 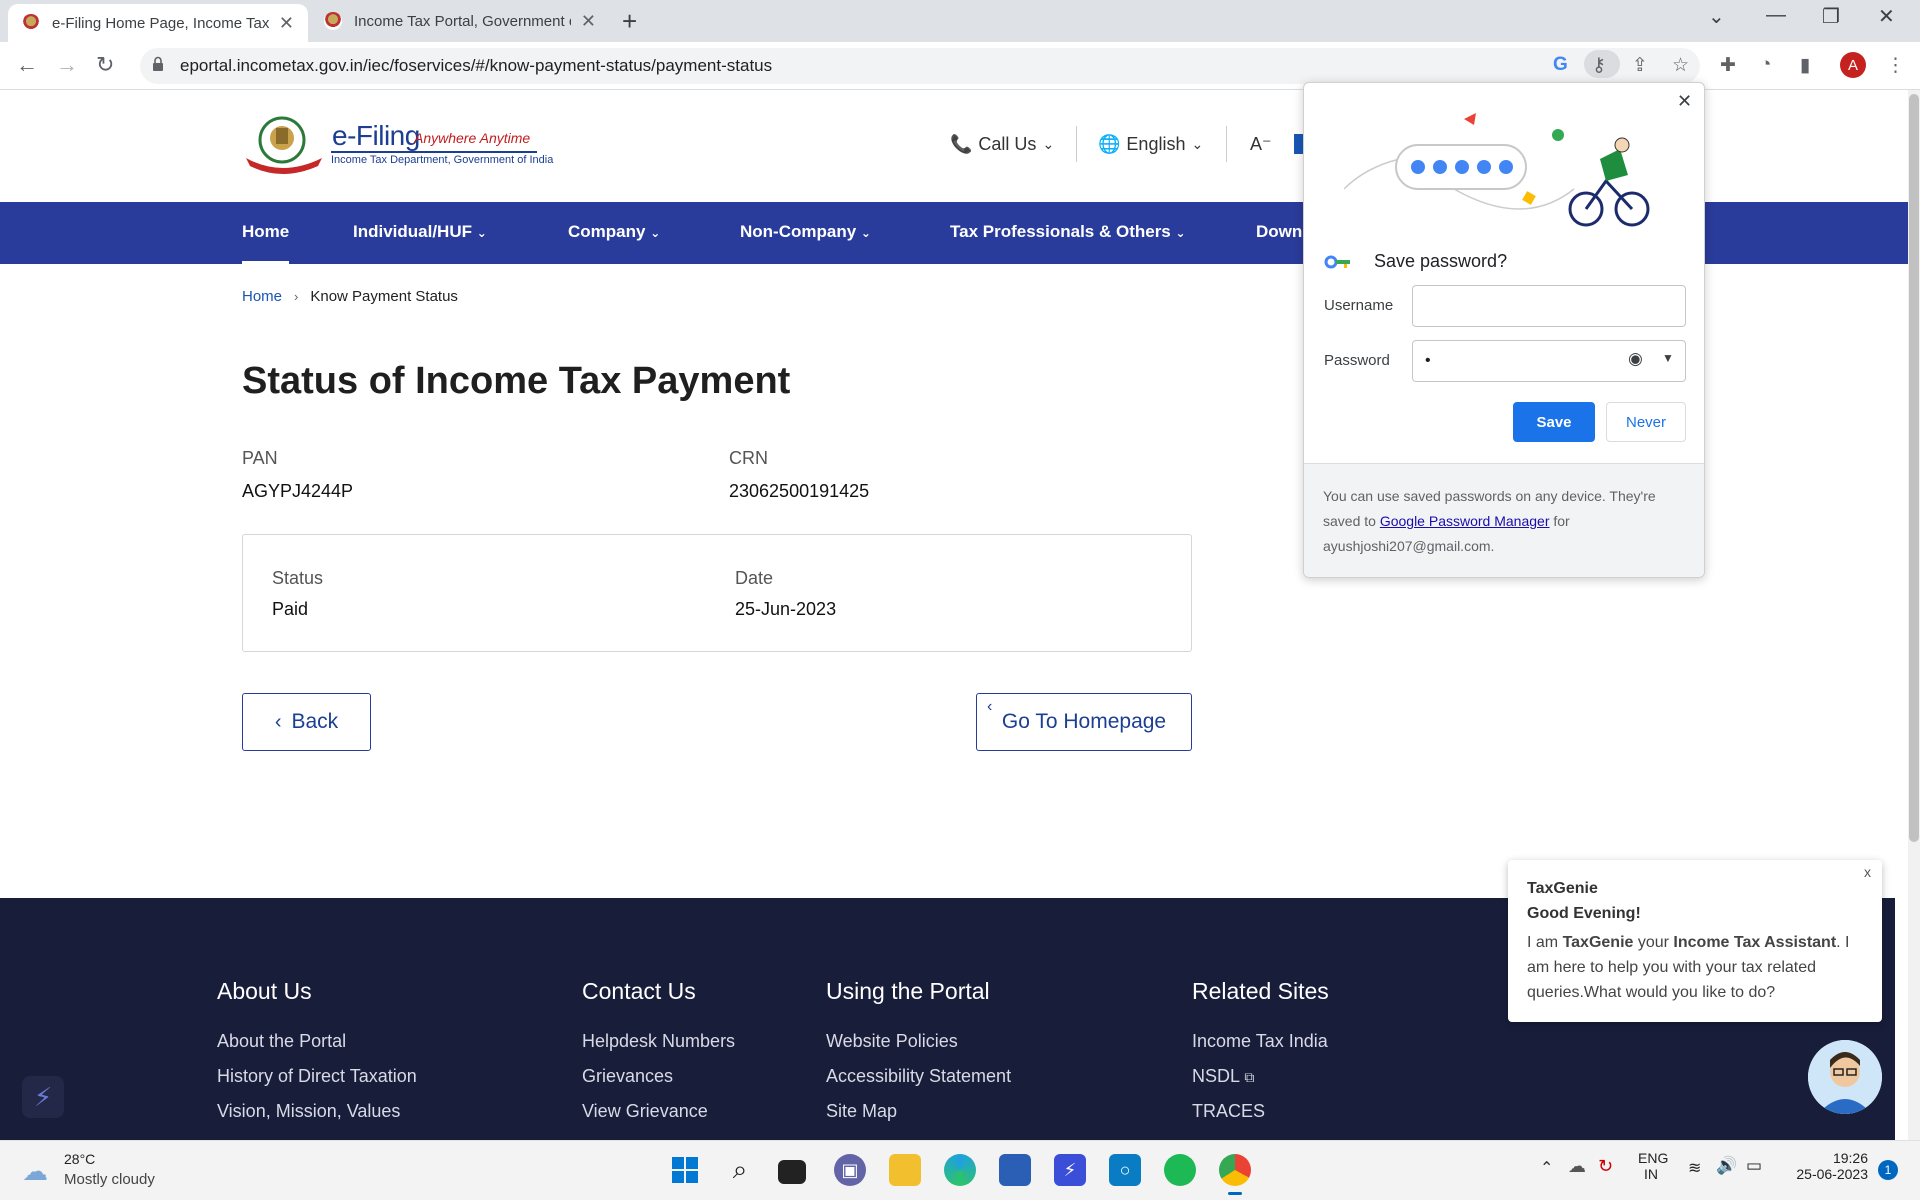 I want to click on bookmark-star-icon: ☆, so click(x=1680, y=65).